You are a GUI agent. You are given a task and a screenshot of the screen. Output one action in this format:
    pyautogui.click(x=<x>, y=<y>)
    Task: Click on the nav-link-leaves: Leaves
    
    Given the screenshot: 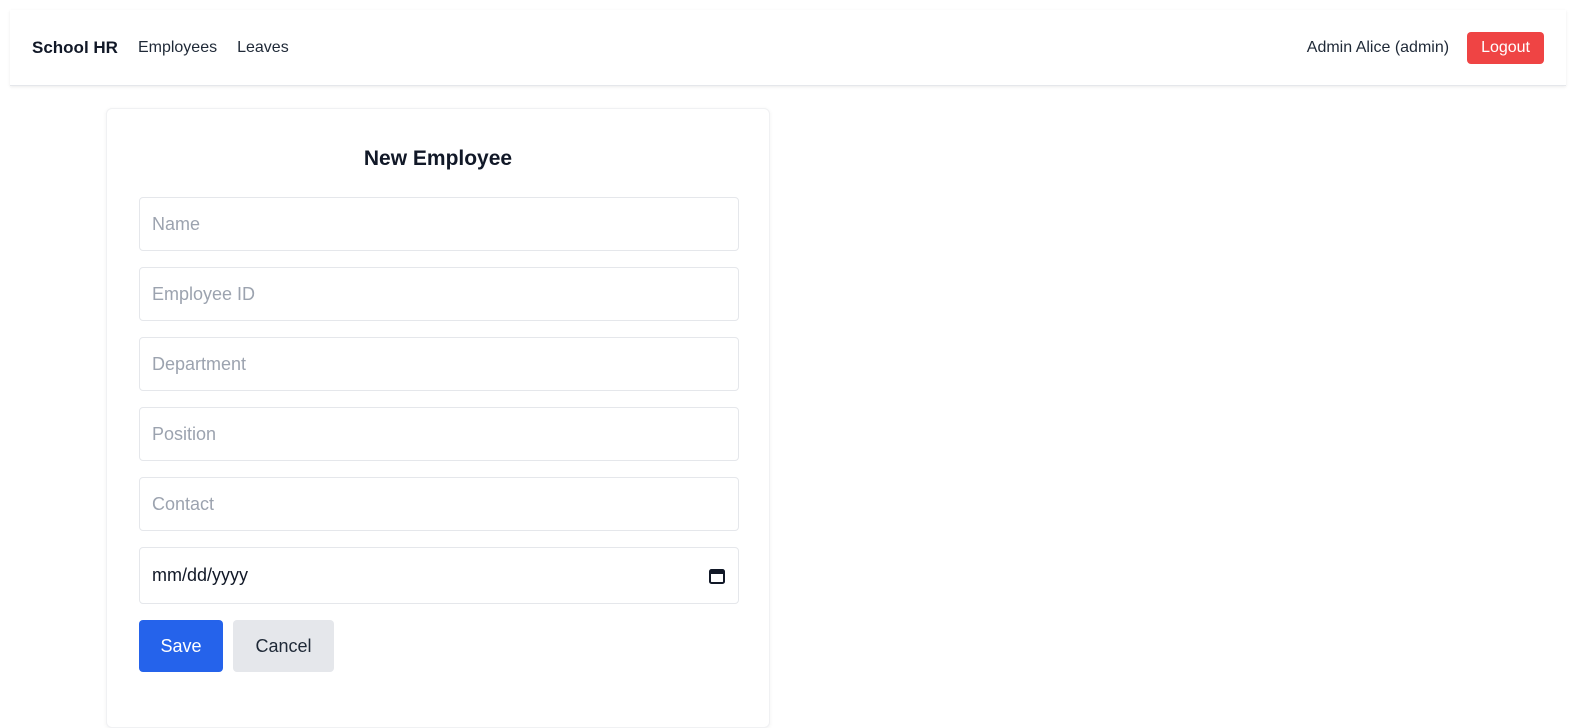 What is the action you would take?
    pyautogui.click(x=263, y=48)
    